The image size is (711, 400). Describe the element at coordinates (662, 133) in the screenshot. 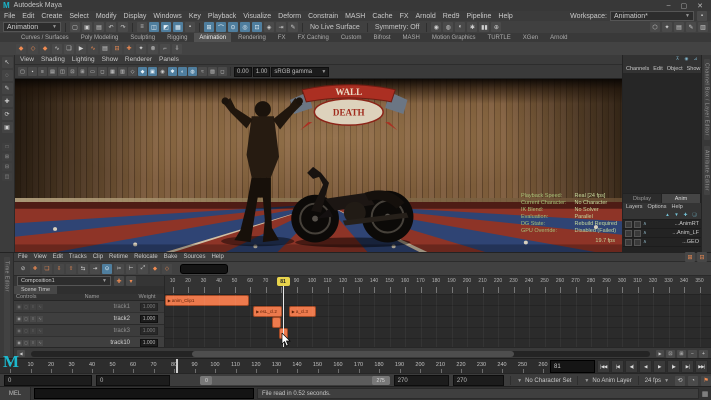

I see `channel-box-empty-area` at that location.